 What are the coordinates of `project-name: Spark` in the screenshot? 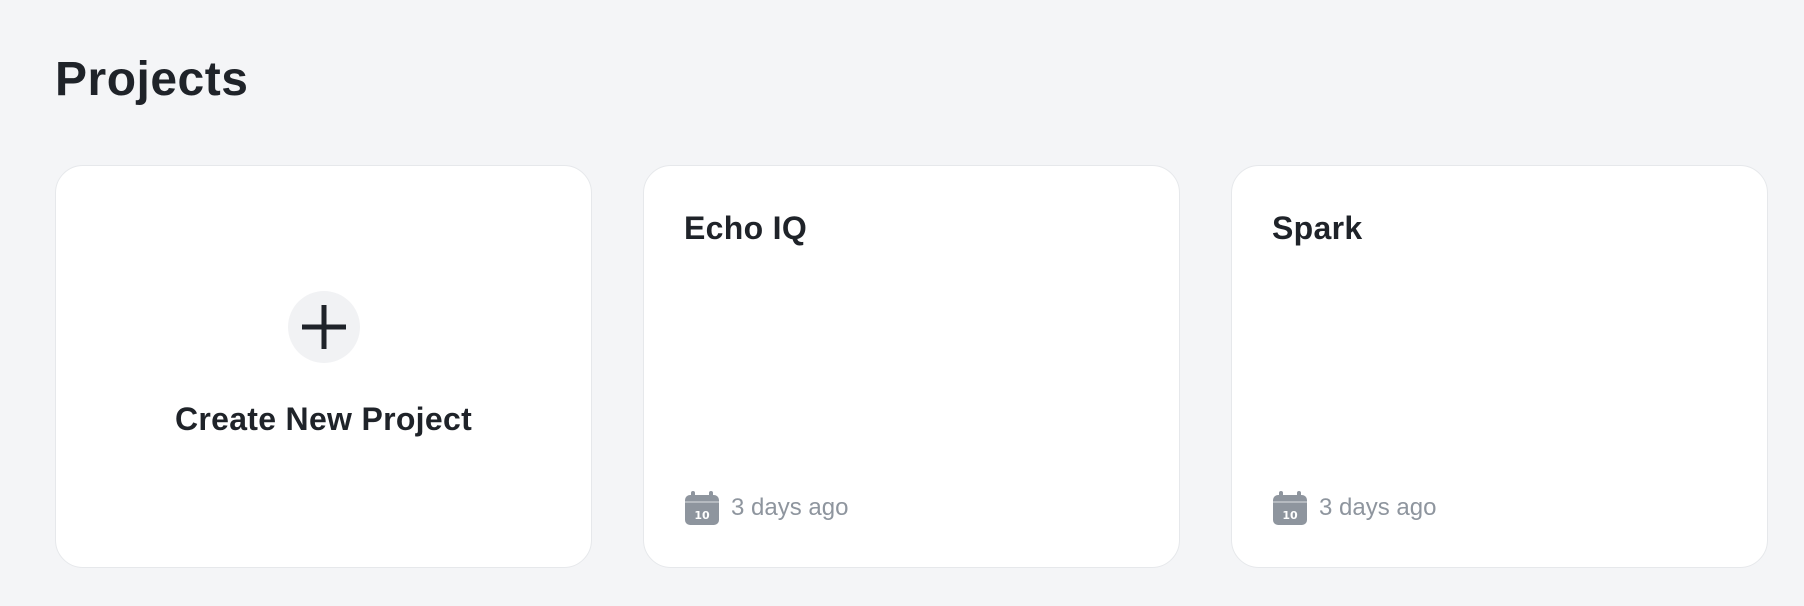 It's located at (1317, 228).